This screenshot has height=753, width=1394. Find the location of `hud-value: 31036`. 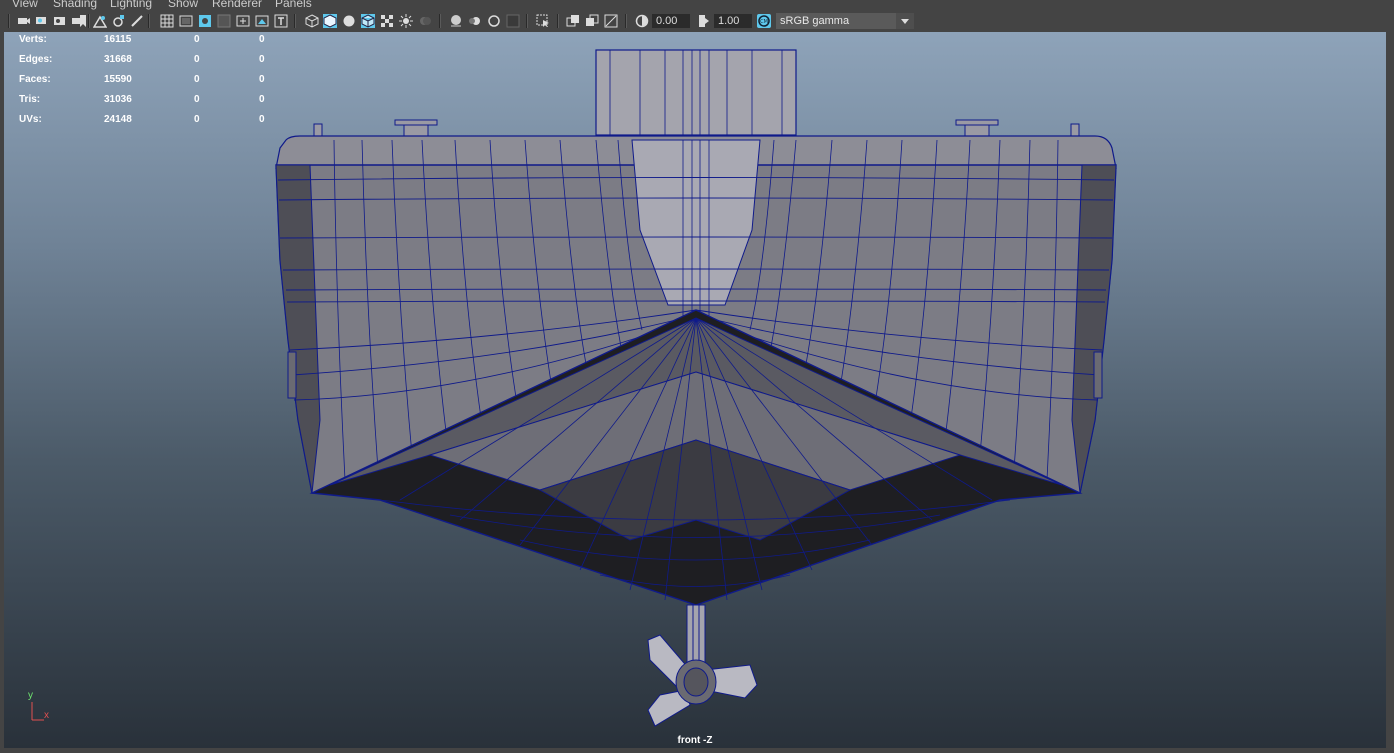

hud-value: 31036 is located at coordinates (118, 99).